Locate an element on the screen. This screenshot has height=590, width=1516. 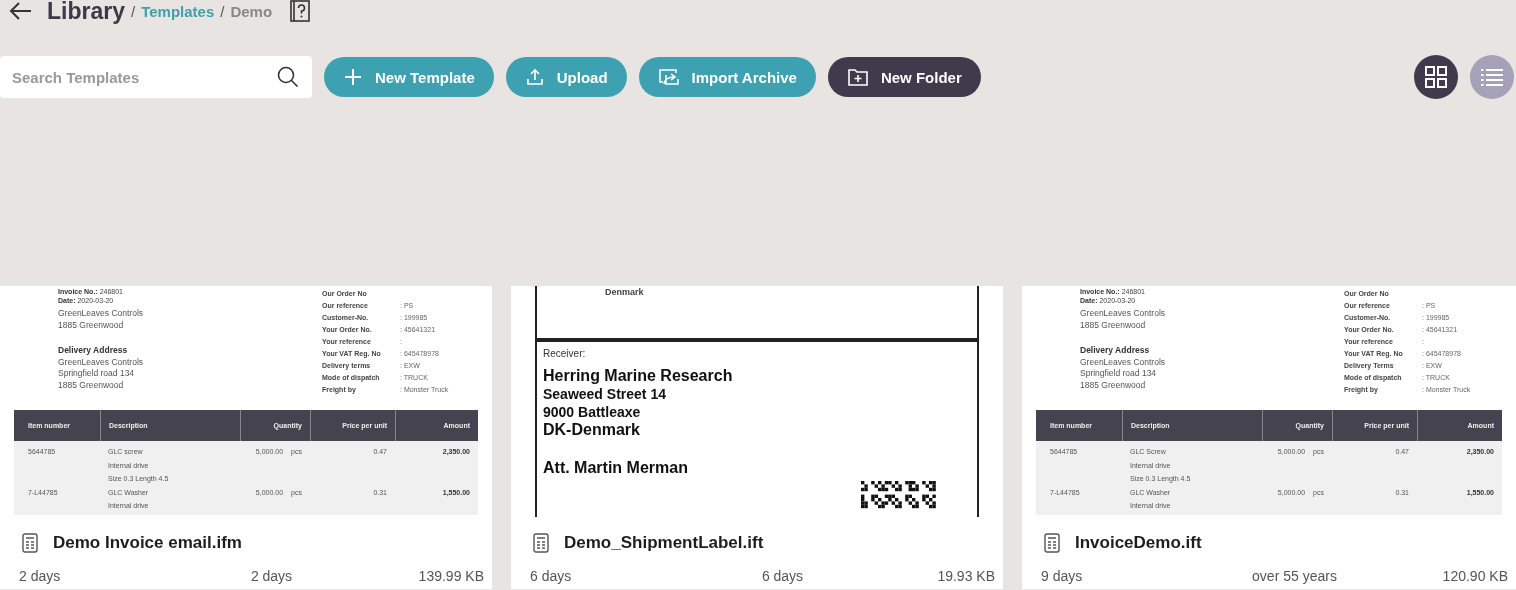
plus-icon is located at coordinates (353, 77).